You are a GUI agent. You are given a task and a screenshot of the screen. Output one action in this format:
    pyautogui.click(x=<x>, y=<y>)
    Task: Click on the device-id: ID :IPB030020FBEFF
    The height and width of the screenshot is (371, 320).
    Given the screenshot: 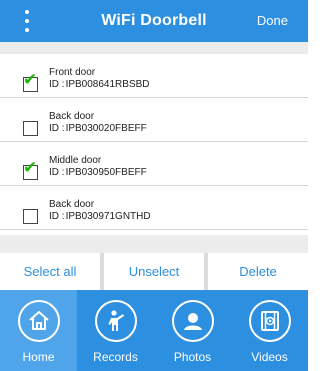 What is the action you would take?
    pyautogui.click(x=98, y=128)
    